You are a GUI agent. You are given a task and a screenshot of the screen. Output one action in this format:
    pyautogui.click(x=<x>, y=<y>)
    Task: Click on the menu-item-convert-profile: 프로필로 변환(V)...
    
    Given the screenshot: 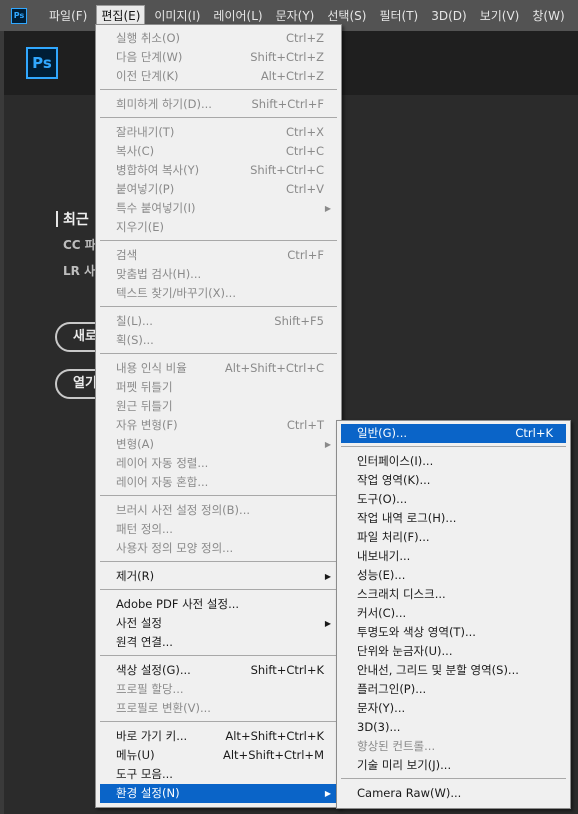 What is the action you would take?
    pyautogui.click(x=218, y=708)
    